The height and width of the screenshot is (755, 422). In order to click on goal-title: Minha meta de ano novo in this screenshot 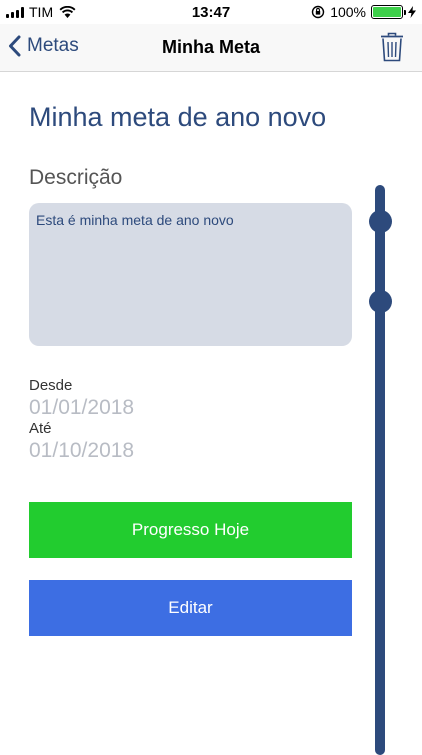, I will do `click(178, 117)`.